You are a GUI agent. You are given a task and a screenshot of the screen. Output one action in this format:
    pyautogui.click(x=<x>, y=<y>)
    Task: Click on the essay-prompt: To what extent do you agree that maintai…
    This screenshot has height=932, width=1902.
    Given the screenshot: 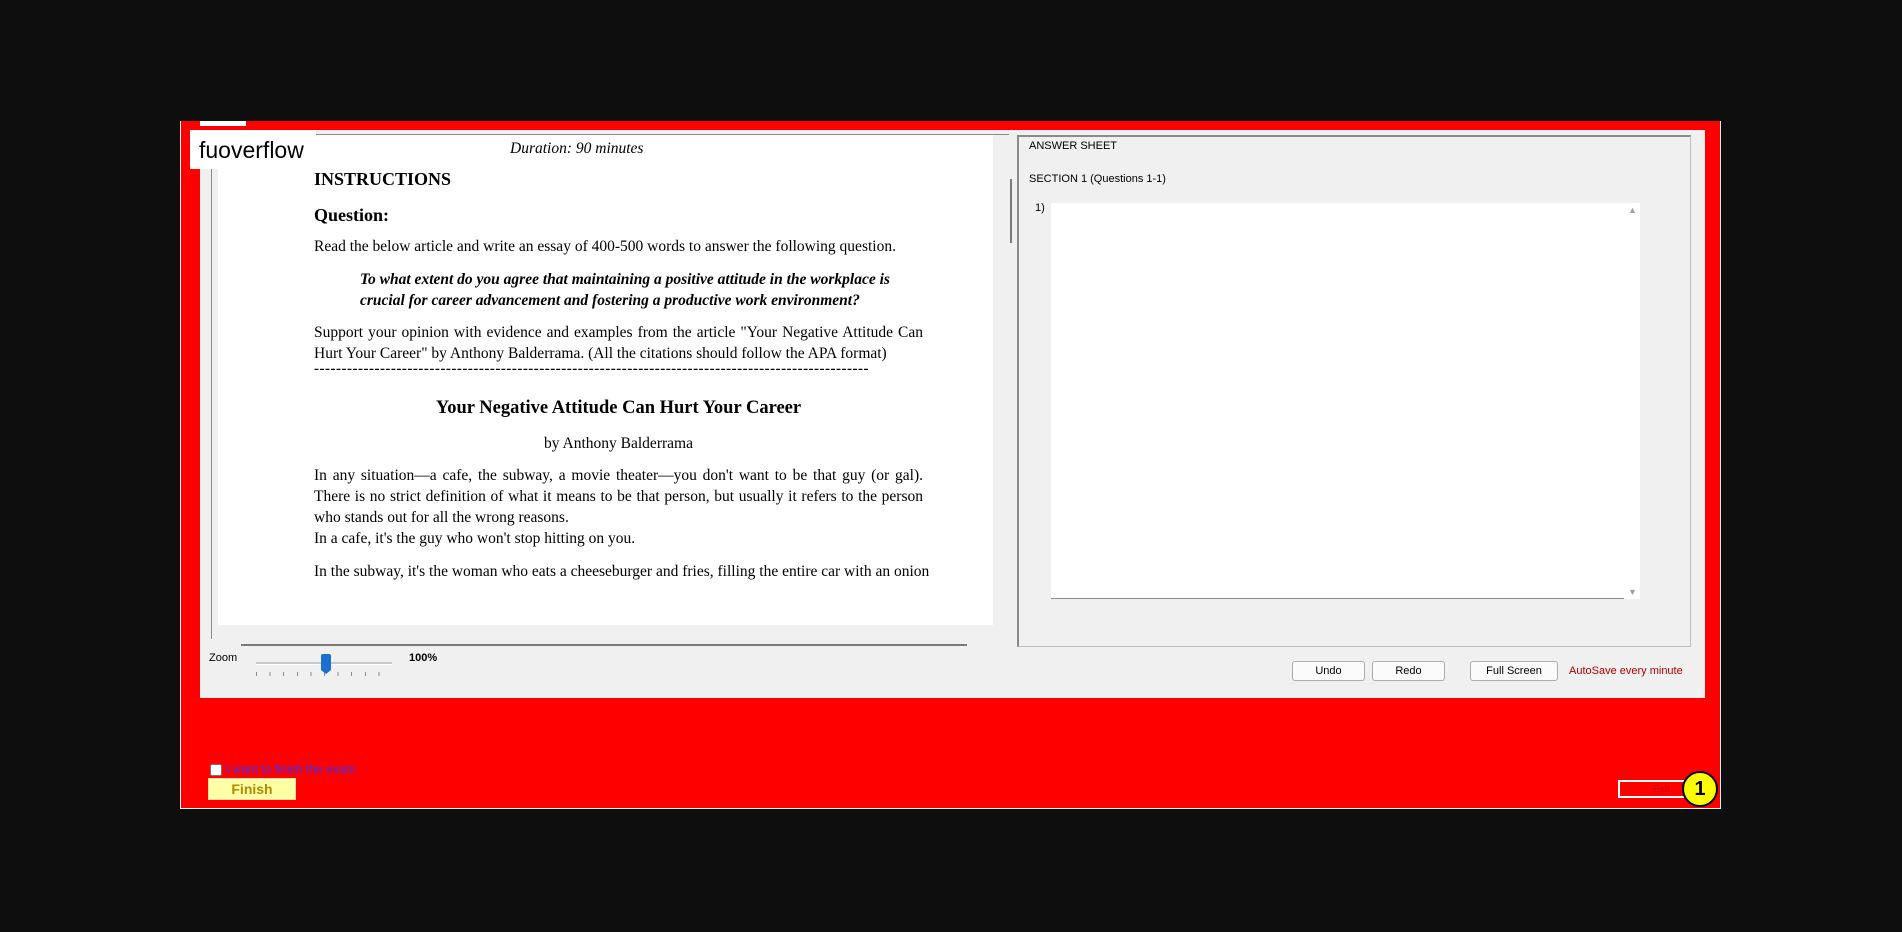 What is the action you would take?
    pyautogui.click(x=625, y=290)
    